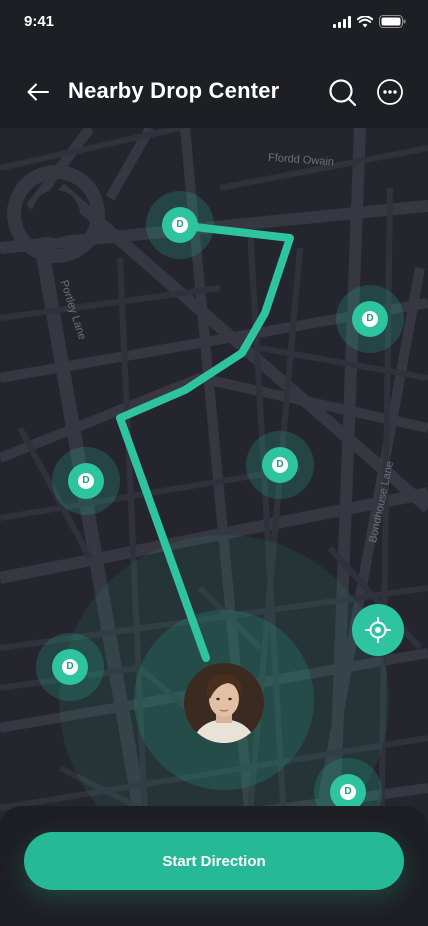 The height and width of the screenshot is (926, 428). I want to click on wifi-icon, so click(365, 21).